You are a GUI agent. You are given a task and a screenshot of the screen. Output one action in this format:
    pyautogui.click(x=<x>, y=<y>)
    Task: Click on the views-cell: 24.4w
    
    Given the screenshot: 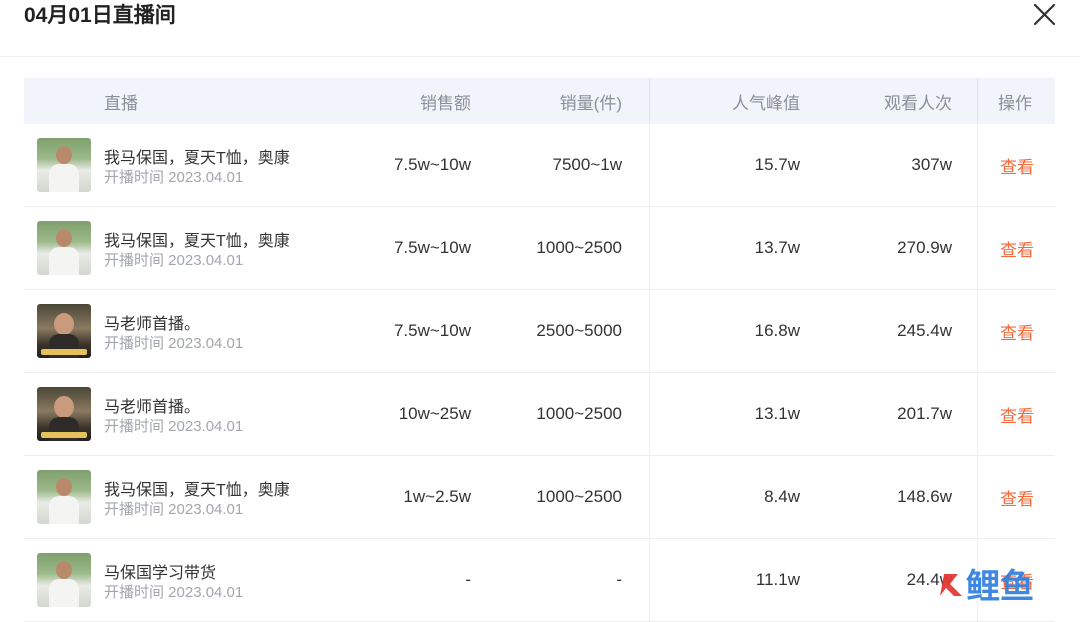 What is the action you would take?
    pyautogui.click(x=929, y=579)
    